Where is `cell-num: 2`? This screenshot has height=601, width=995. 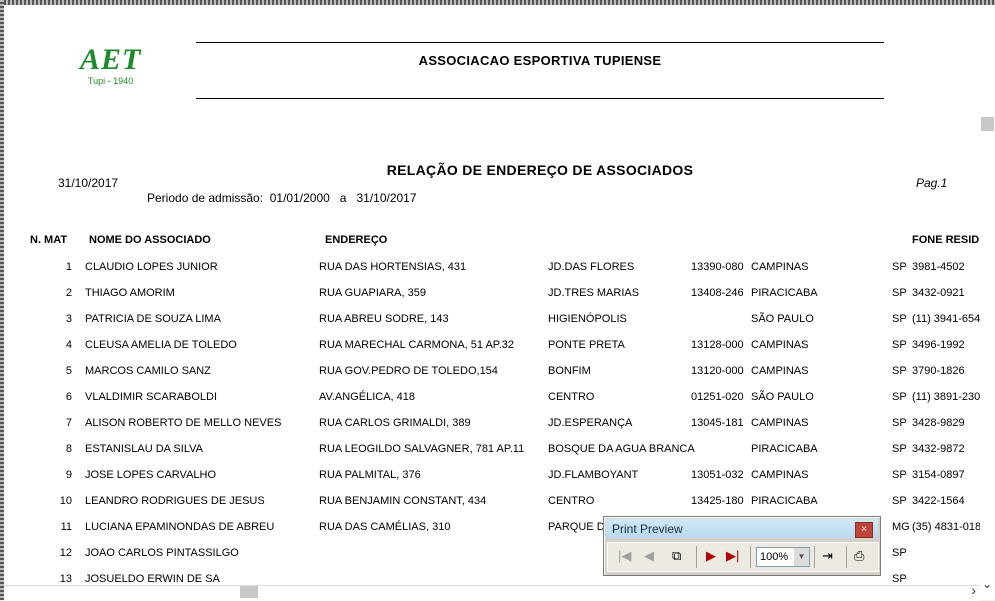 cell-num: 2 is located at coordinates (68, 293).